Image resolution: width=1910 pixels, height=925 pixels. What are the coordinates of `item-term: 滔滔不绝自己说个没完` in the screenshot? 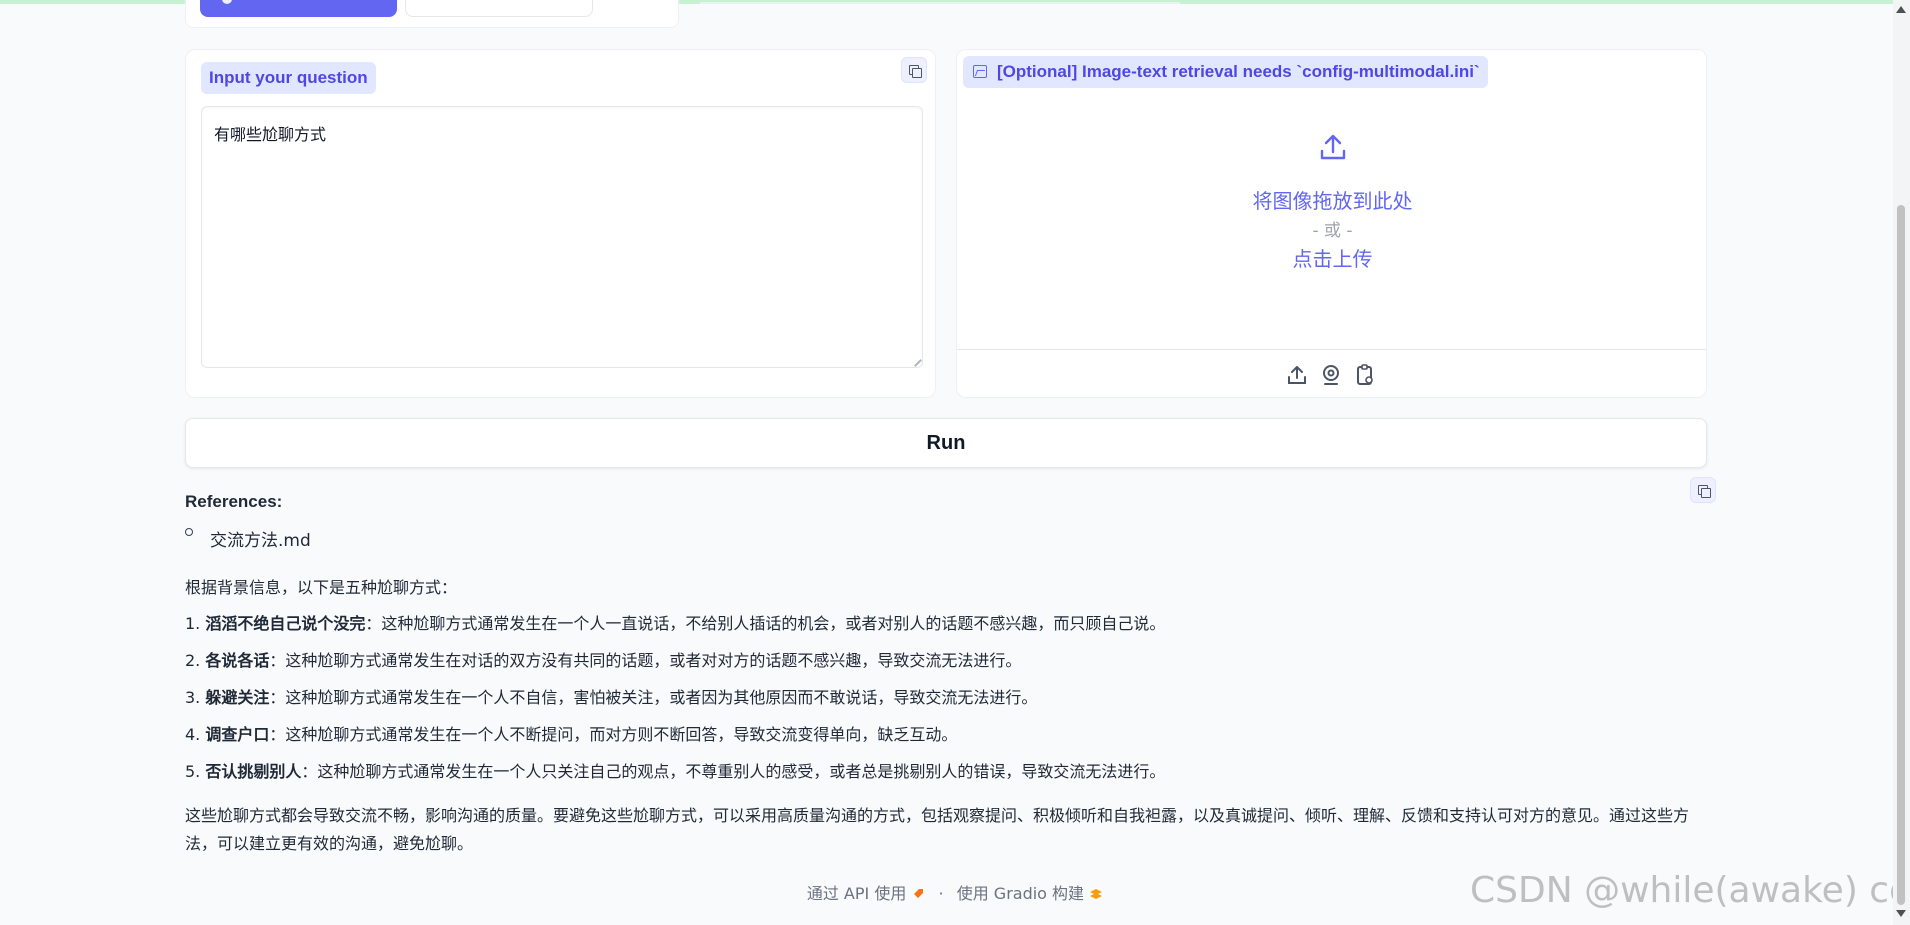 It's located at (285, 623).